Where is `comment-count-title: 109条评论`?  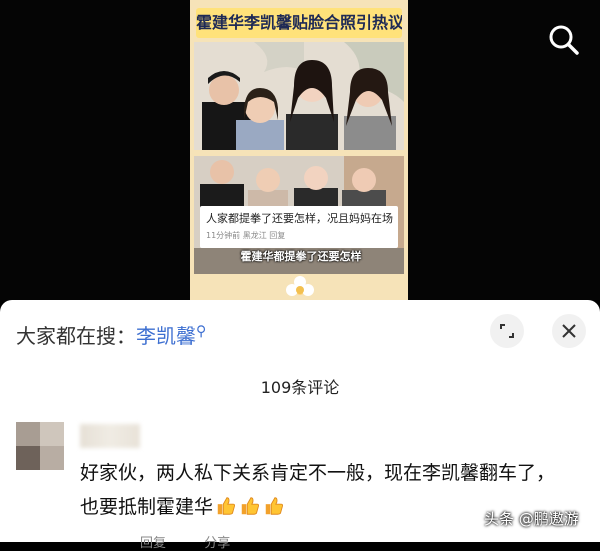 comment-count-title: 109条评论 is located at coordinates (300, 387).